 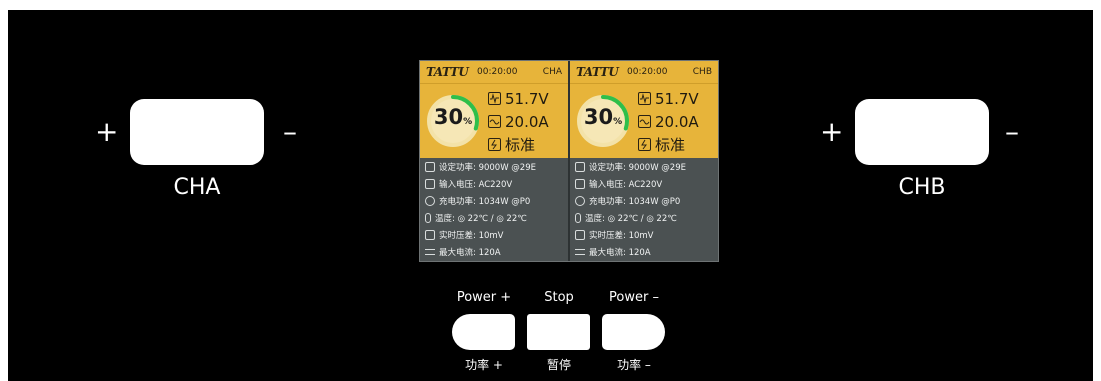 I want to click on cha-label: CHA, so click(x=197, y=187).